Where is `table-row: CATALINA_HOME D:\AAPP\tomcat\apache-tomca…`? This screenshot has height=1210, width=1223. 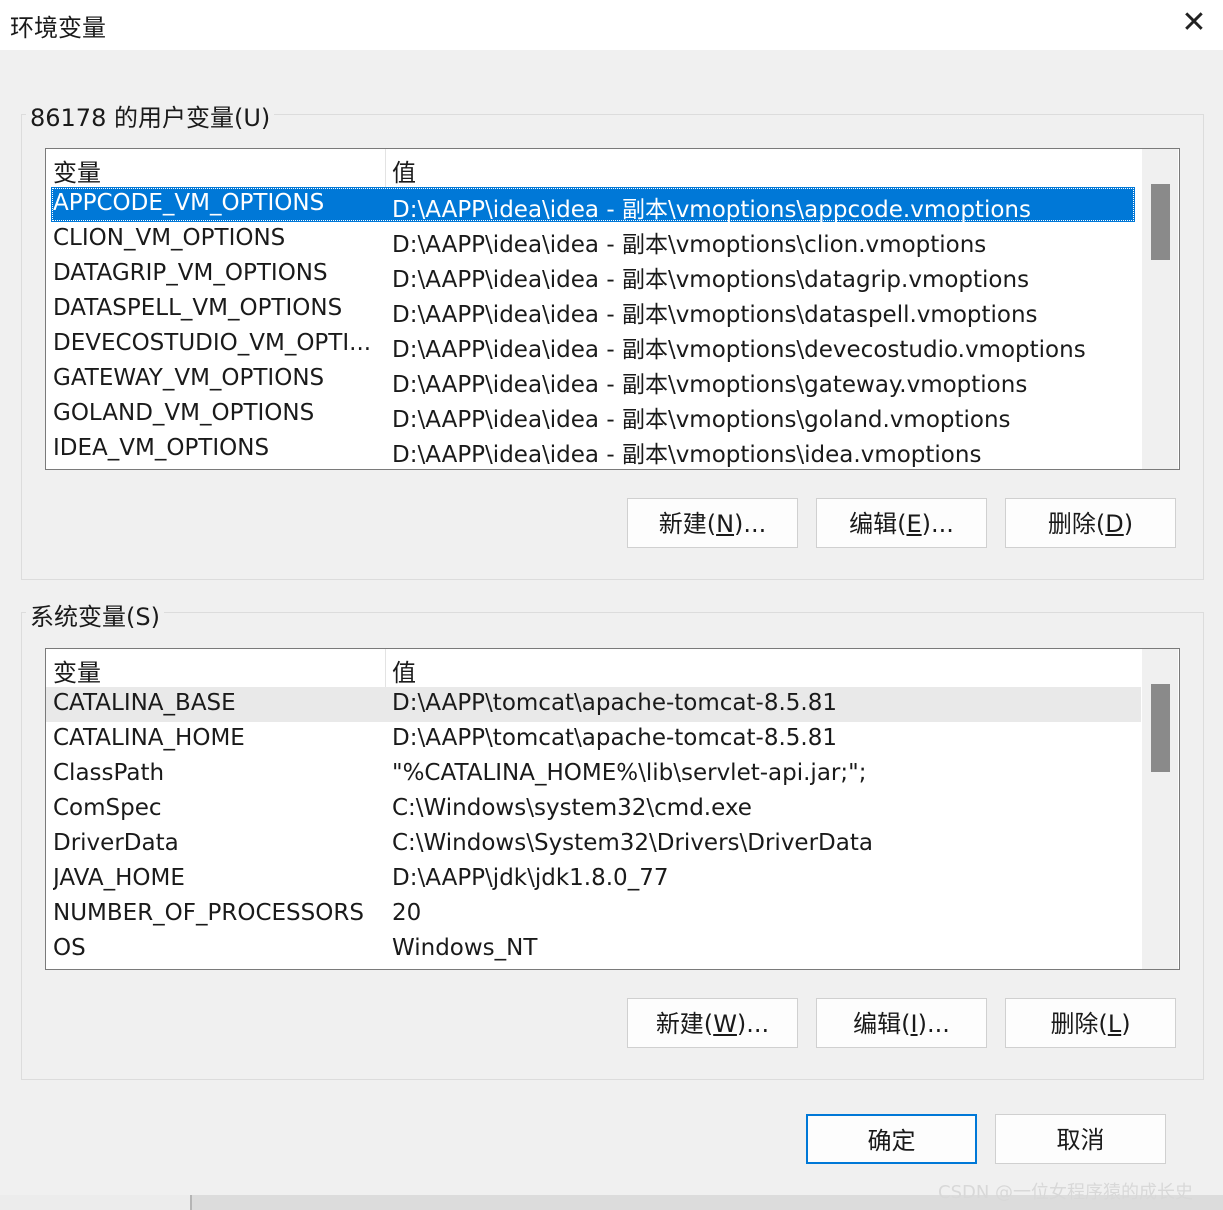 table-row: CATALINA_HOME D:\AAPP\tomcat\apache-tomca… is located at coordinates (593, 739).